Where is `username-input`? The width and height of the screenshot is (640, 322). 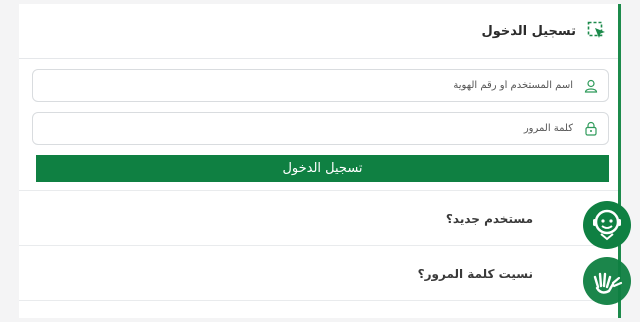
username-input is located at coordinates (305, 85).